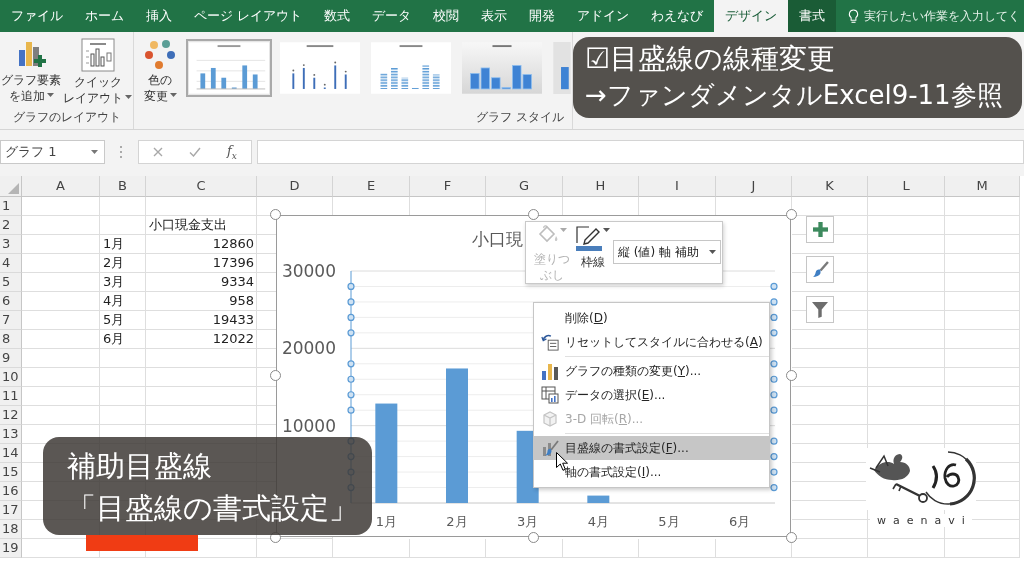  What do you see at coordinates (542, 16) in the screenshot?
I see `ribbon-tab: 開発` at bounding box center [542, 16].